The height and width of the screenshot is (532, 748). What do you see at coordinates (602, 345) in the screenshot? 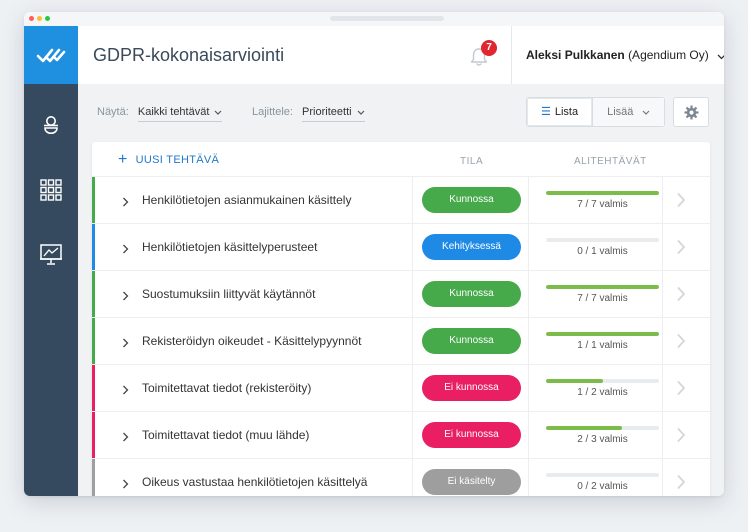
I see `progress-text: 1 / 1 valmis` at bounding box center [602, 345].